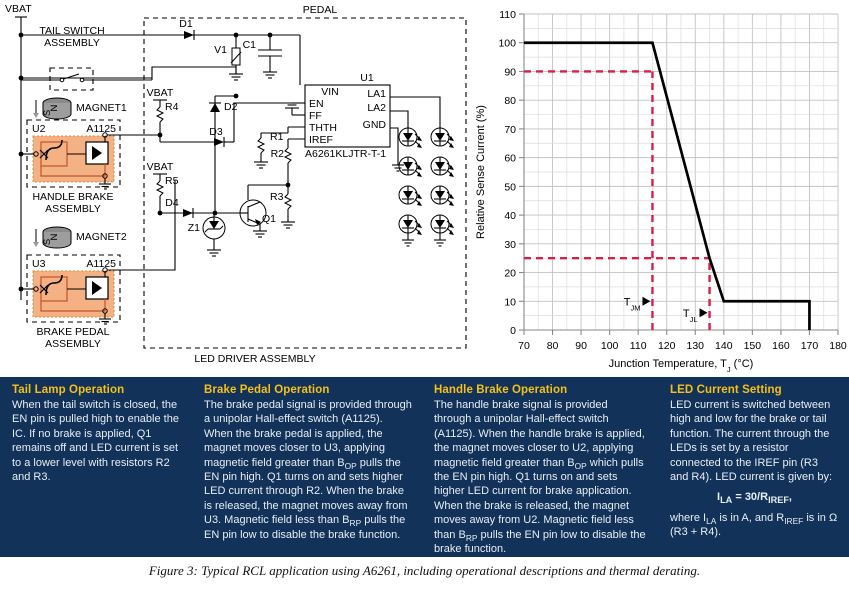  I want to click on u1-pin-gnd: GND, so click(375, 125).